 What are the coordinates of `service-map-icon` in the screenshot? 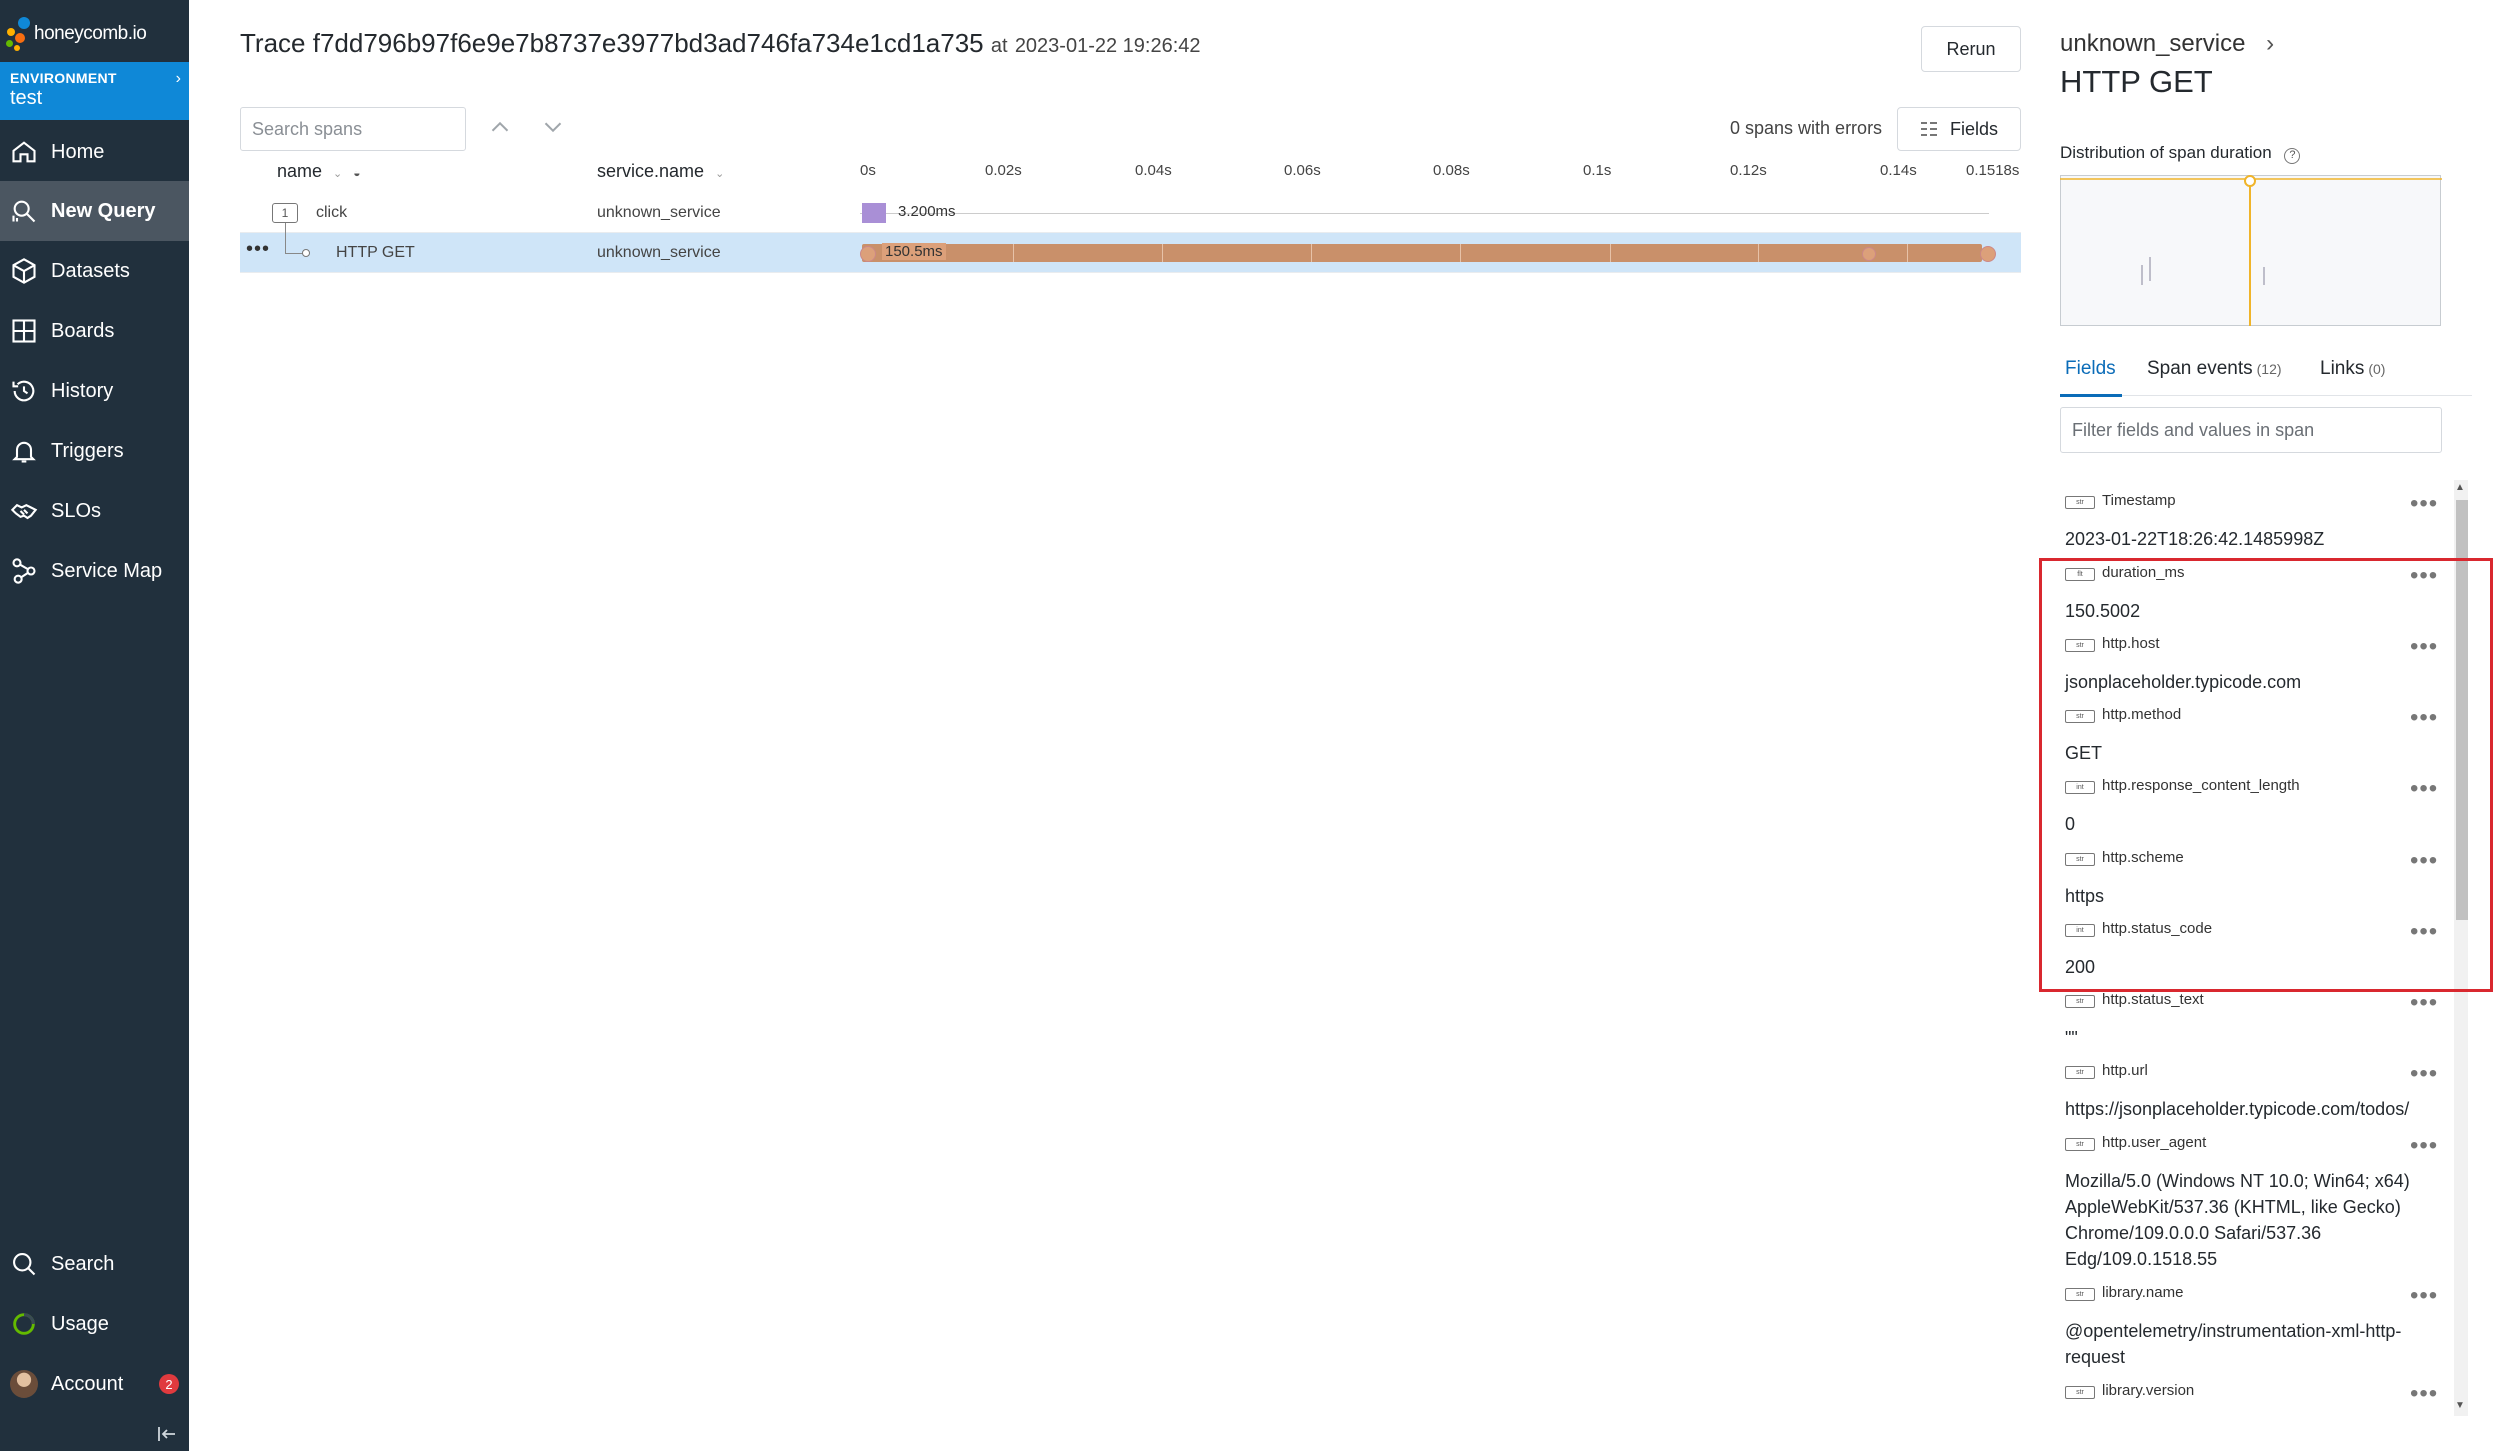 It's located at (24, 571).